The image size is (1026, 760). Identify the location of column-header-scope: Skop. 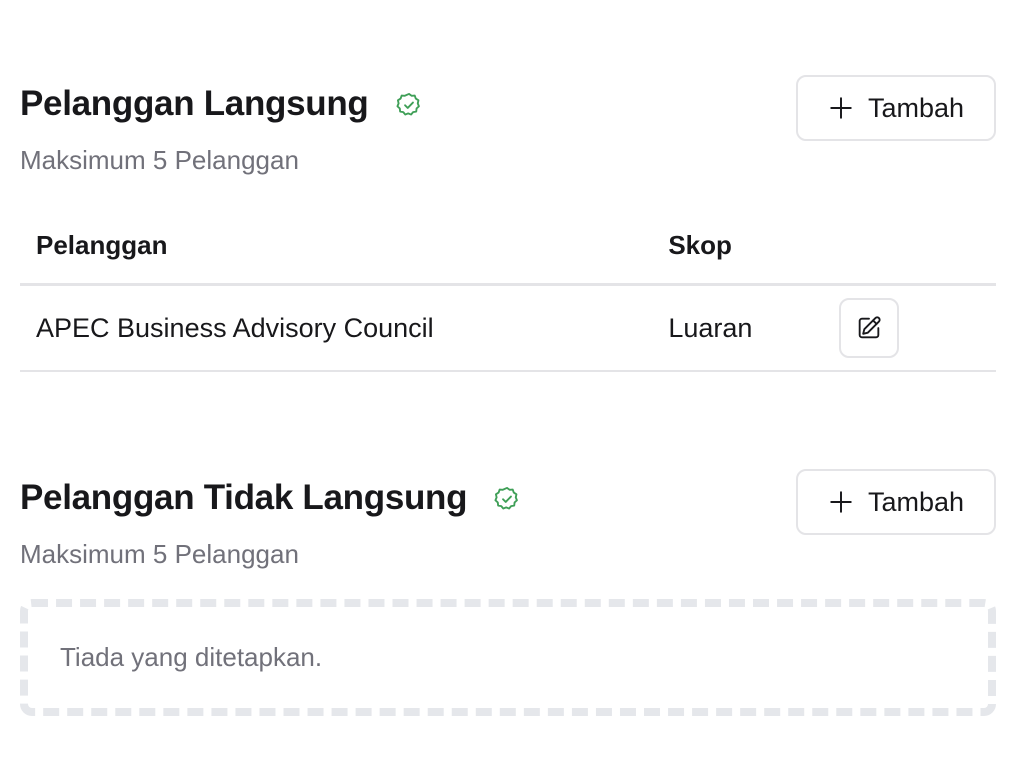
(738, 246).